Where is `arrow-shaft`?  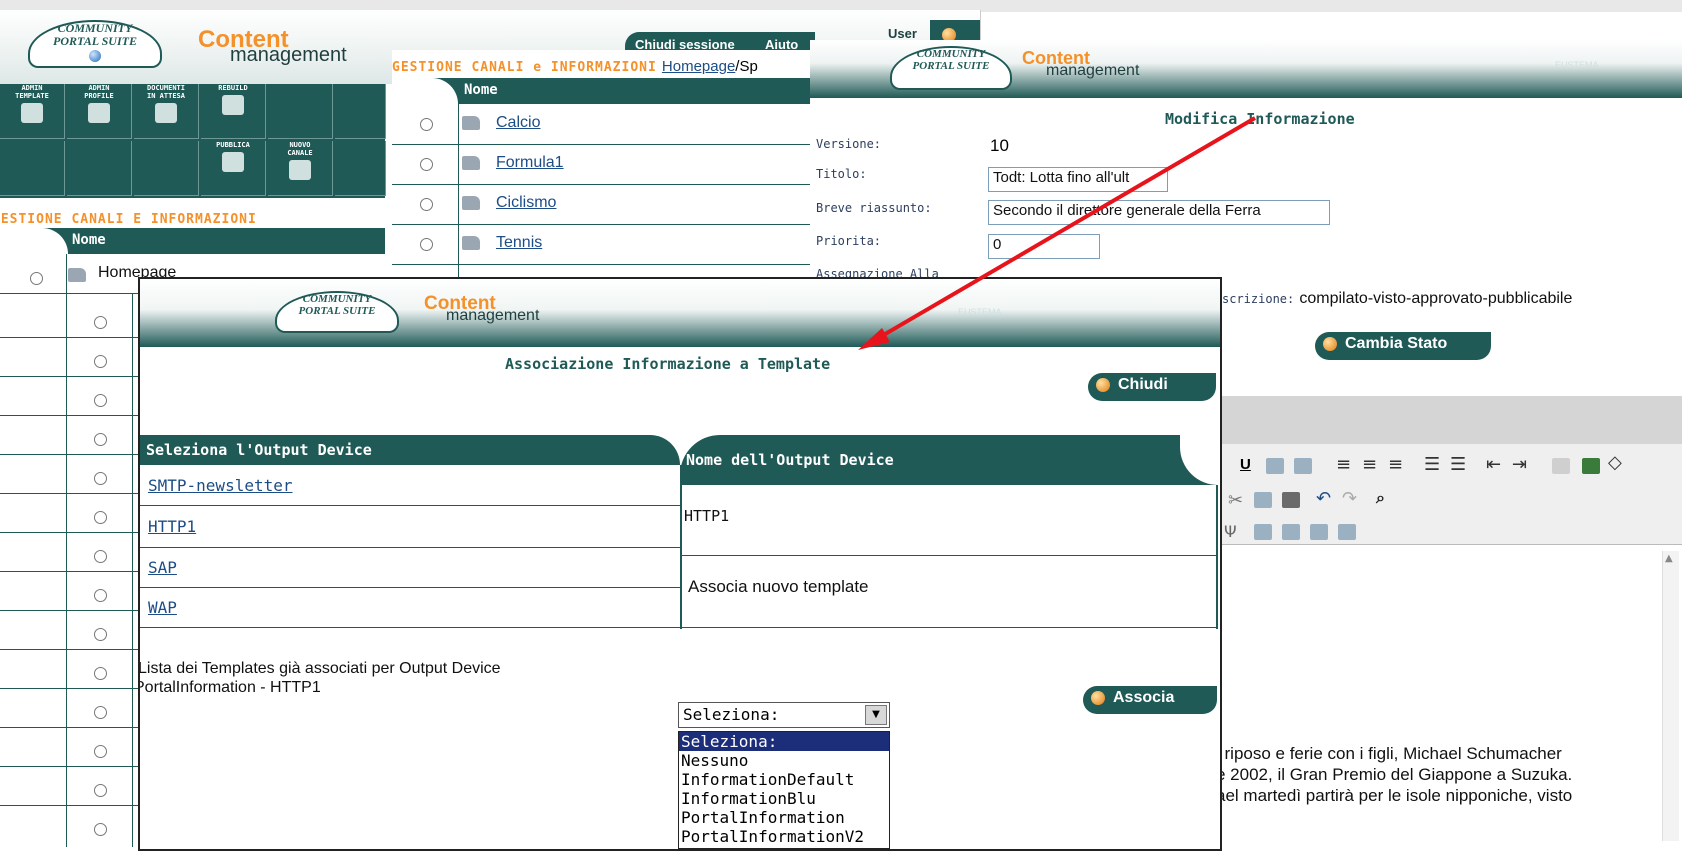
arrow-shaft is located at coordinates (1065, 229).